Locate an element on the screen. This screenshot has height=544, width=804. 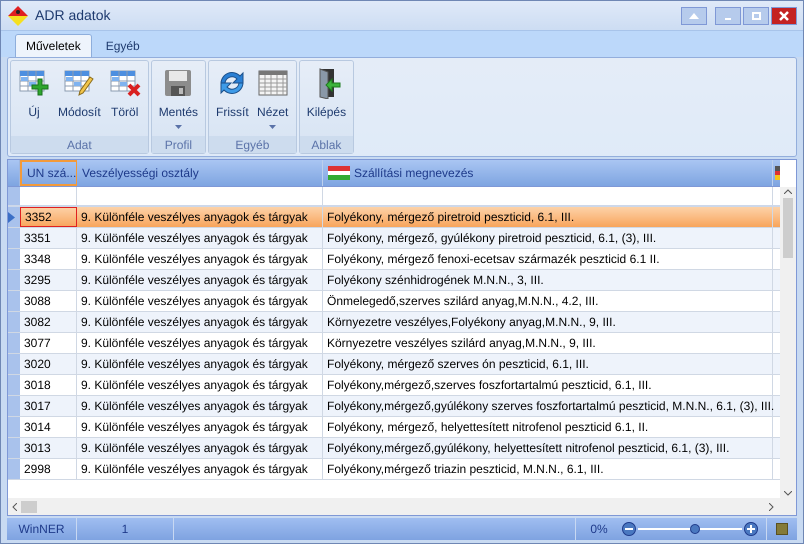
table-cell: 3082 is located at coordinates (48, 322).